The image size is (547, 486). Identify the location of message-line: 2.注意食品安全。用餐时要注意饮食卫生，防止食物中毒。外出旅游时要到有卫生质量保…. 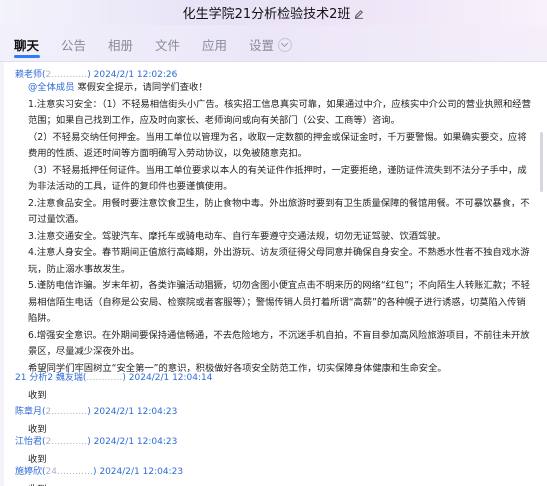
(279, 211).